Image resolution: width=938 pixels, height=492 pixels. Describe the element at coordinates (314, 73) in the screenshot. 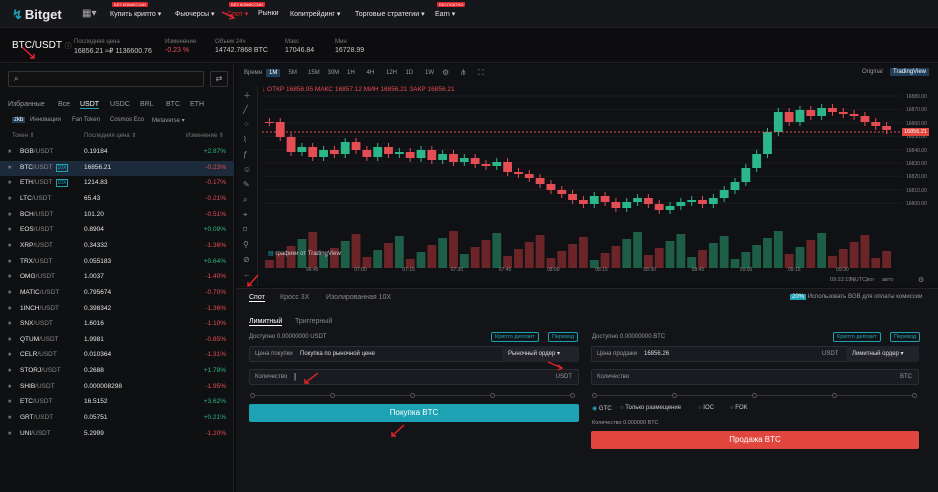

I see `timeframe-tab: 15M` at that location.